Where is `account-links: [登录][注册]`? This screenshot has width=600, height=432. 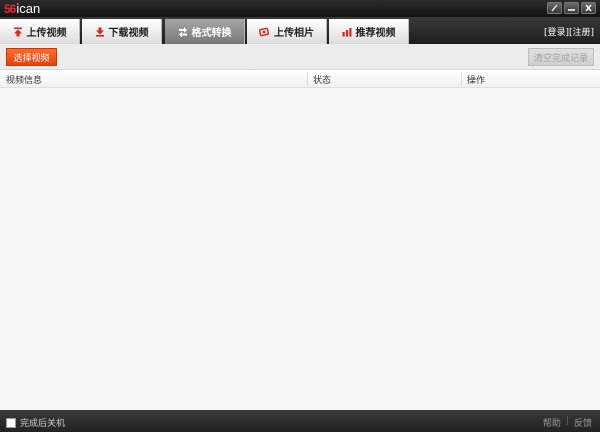 account-links: [登录][注册] is located at coordinates (569, 31).